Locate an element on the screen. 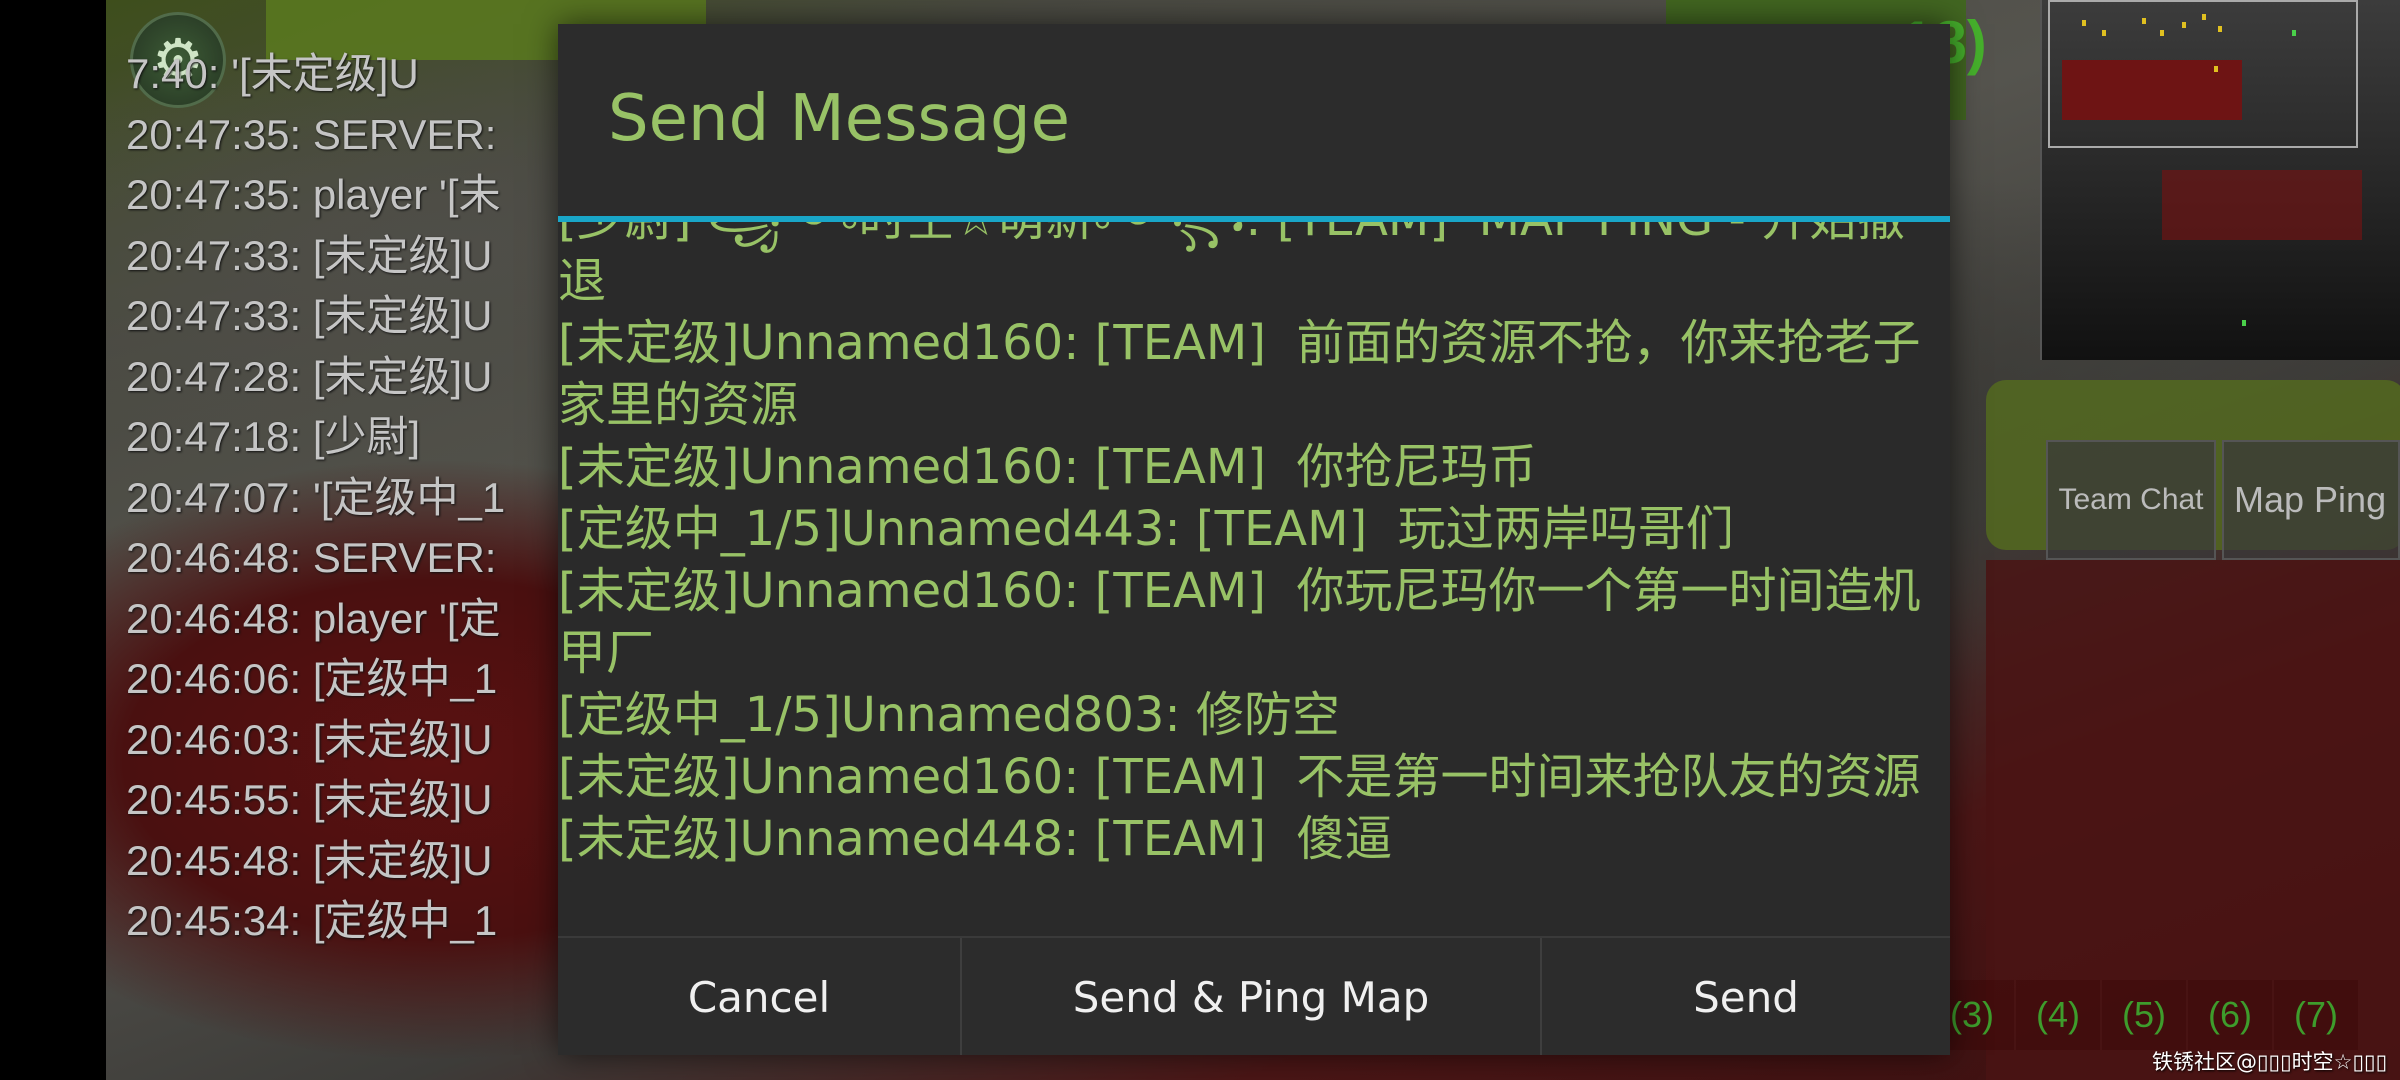 This screenshot has height=1080, width=2400. minimap-viewport is located at coordinates (2203, 74).